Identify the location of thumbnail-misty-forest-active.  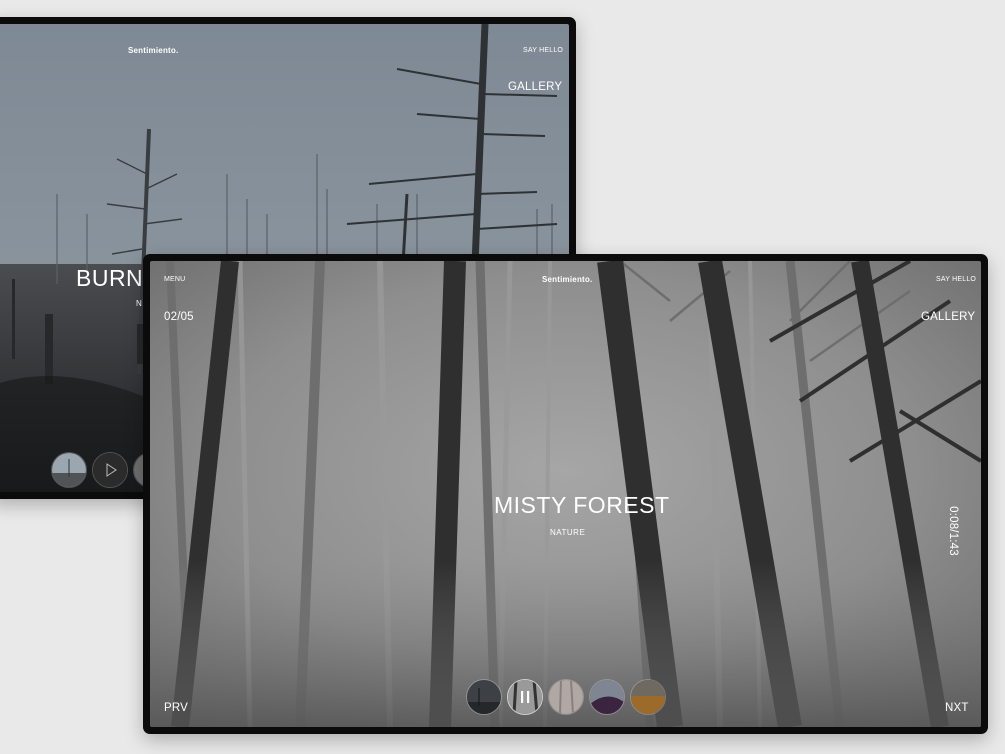
(525, 697).